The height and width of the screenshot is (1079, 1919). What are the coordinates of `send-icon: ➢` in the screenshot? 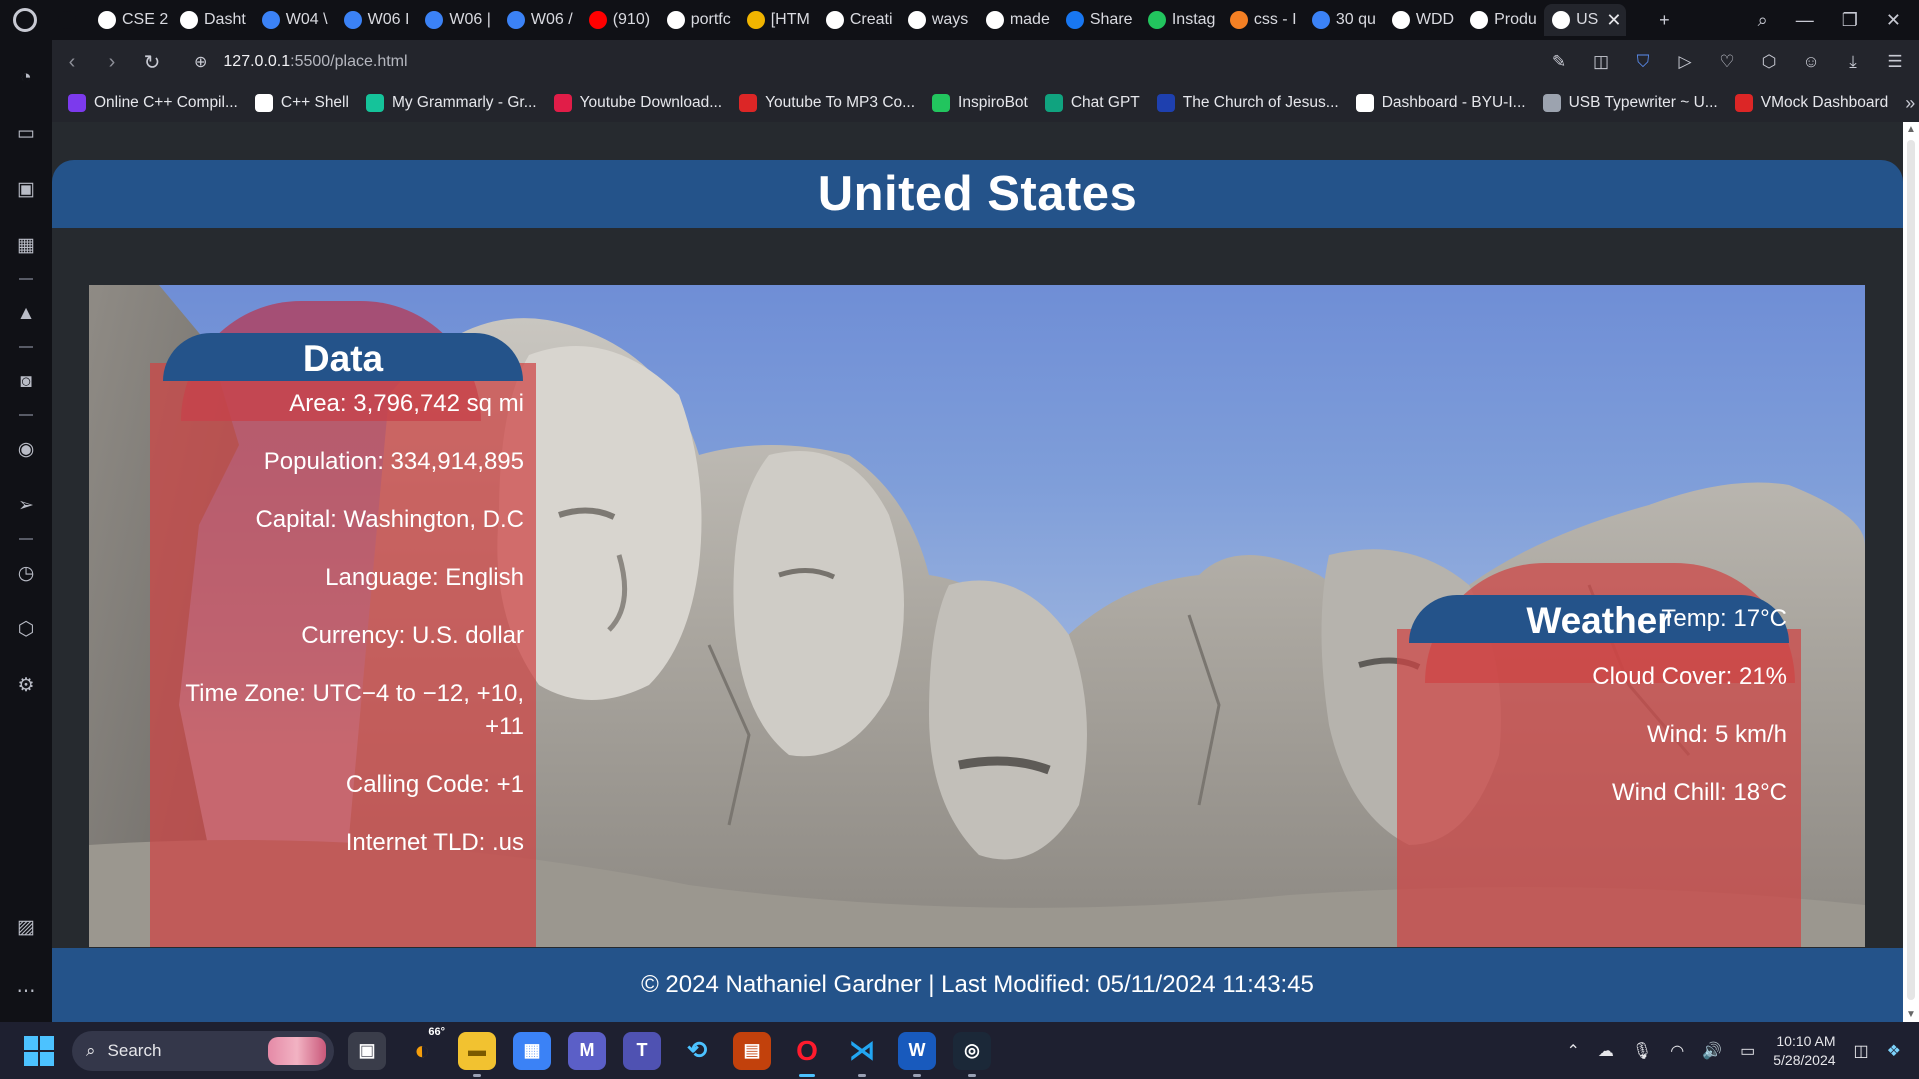 It's located at (26, 506).